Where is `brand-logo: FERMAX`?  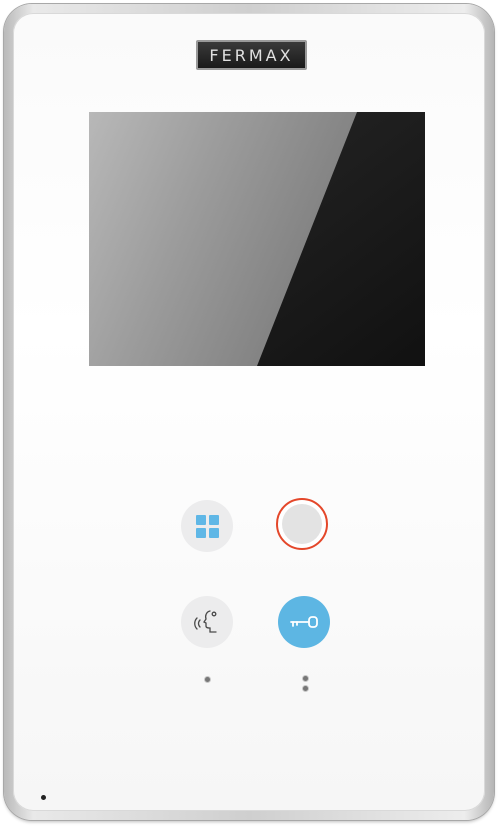
brand-logo: FERMAX is located at coordinates (251, 55).